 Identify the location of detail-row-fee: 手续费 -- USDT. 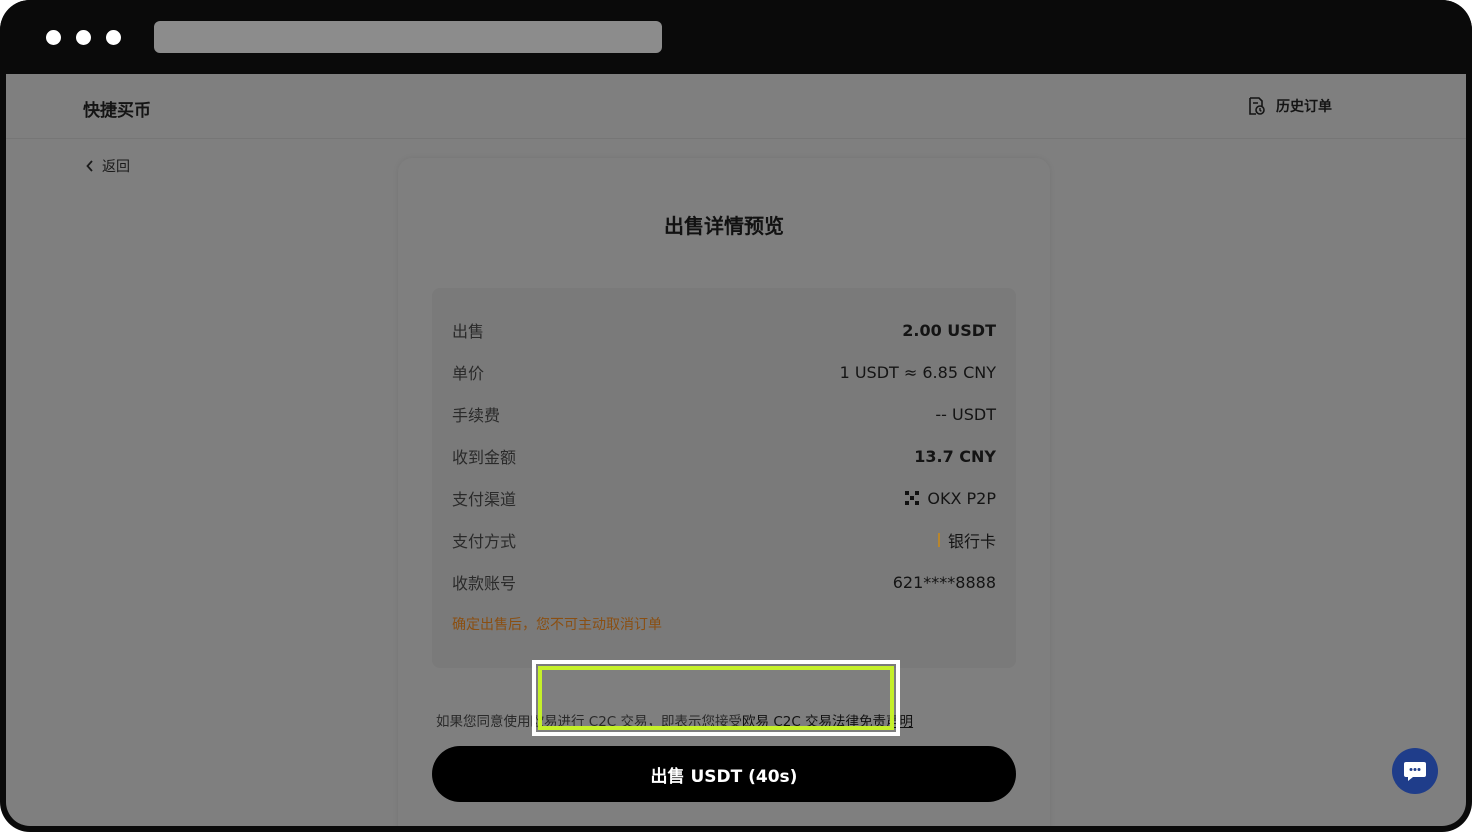
(724, 414).